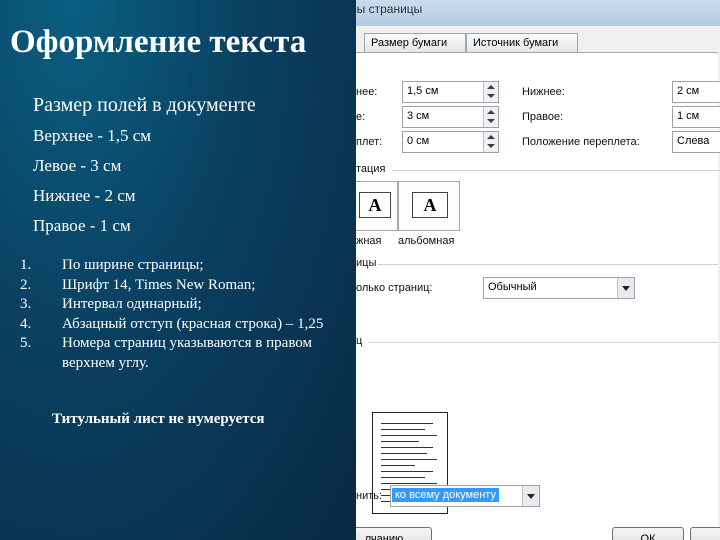 The width and height of the screenshot is (720, 540). I want to click on multiple-pages-select: Обычный, so click(559, 288).